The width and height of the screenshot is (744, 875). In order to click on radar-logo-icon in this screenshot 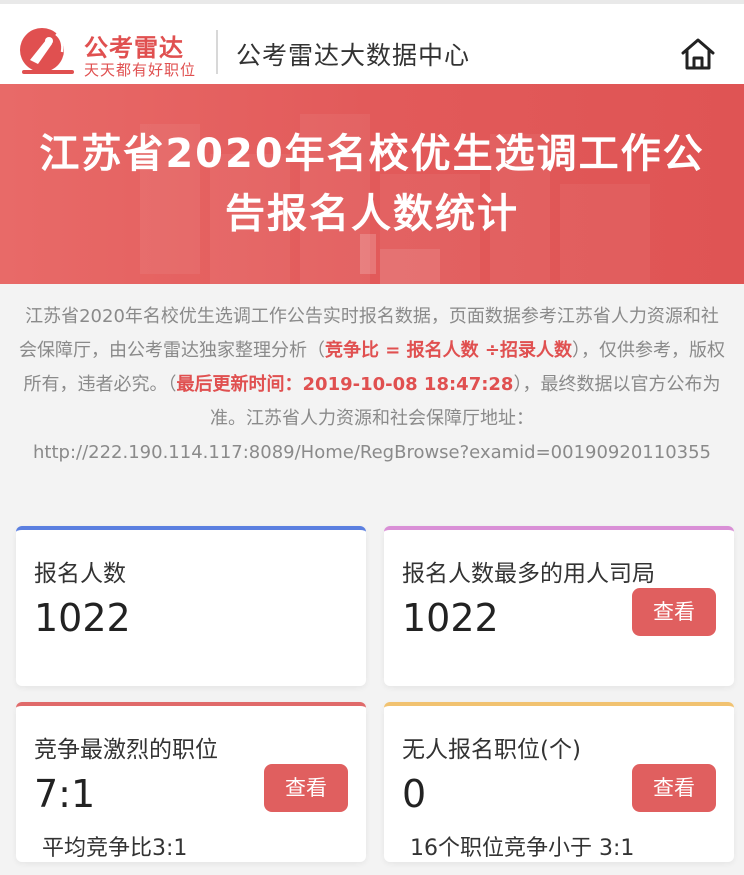, I will do `click(47, 51)`.